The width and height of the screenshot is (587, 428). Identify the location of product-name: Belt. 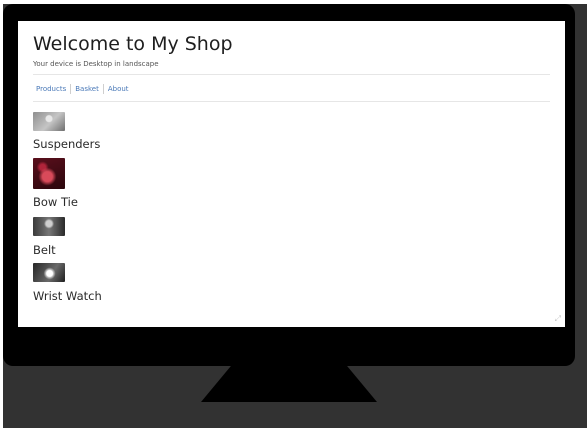
(44, 250).